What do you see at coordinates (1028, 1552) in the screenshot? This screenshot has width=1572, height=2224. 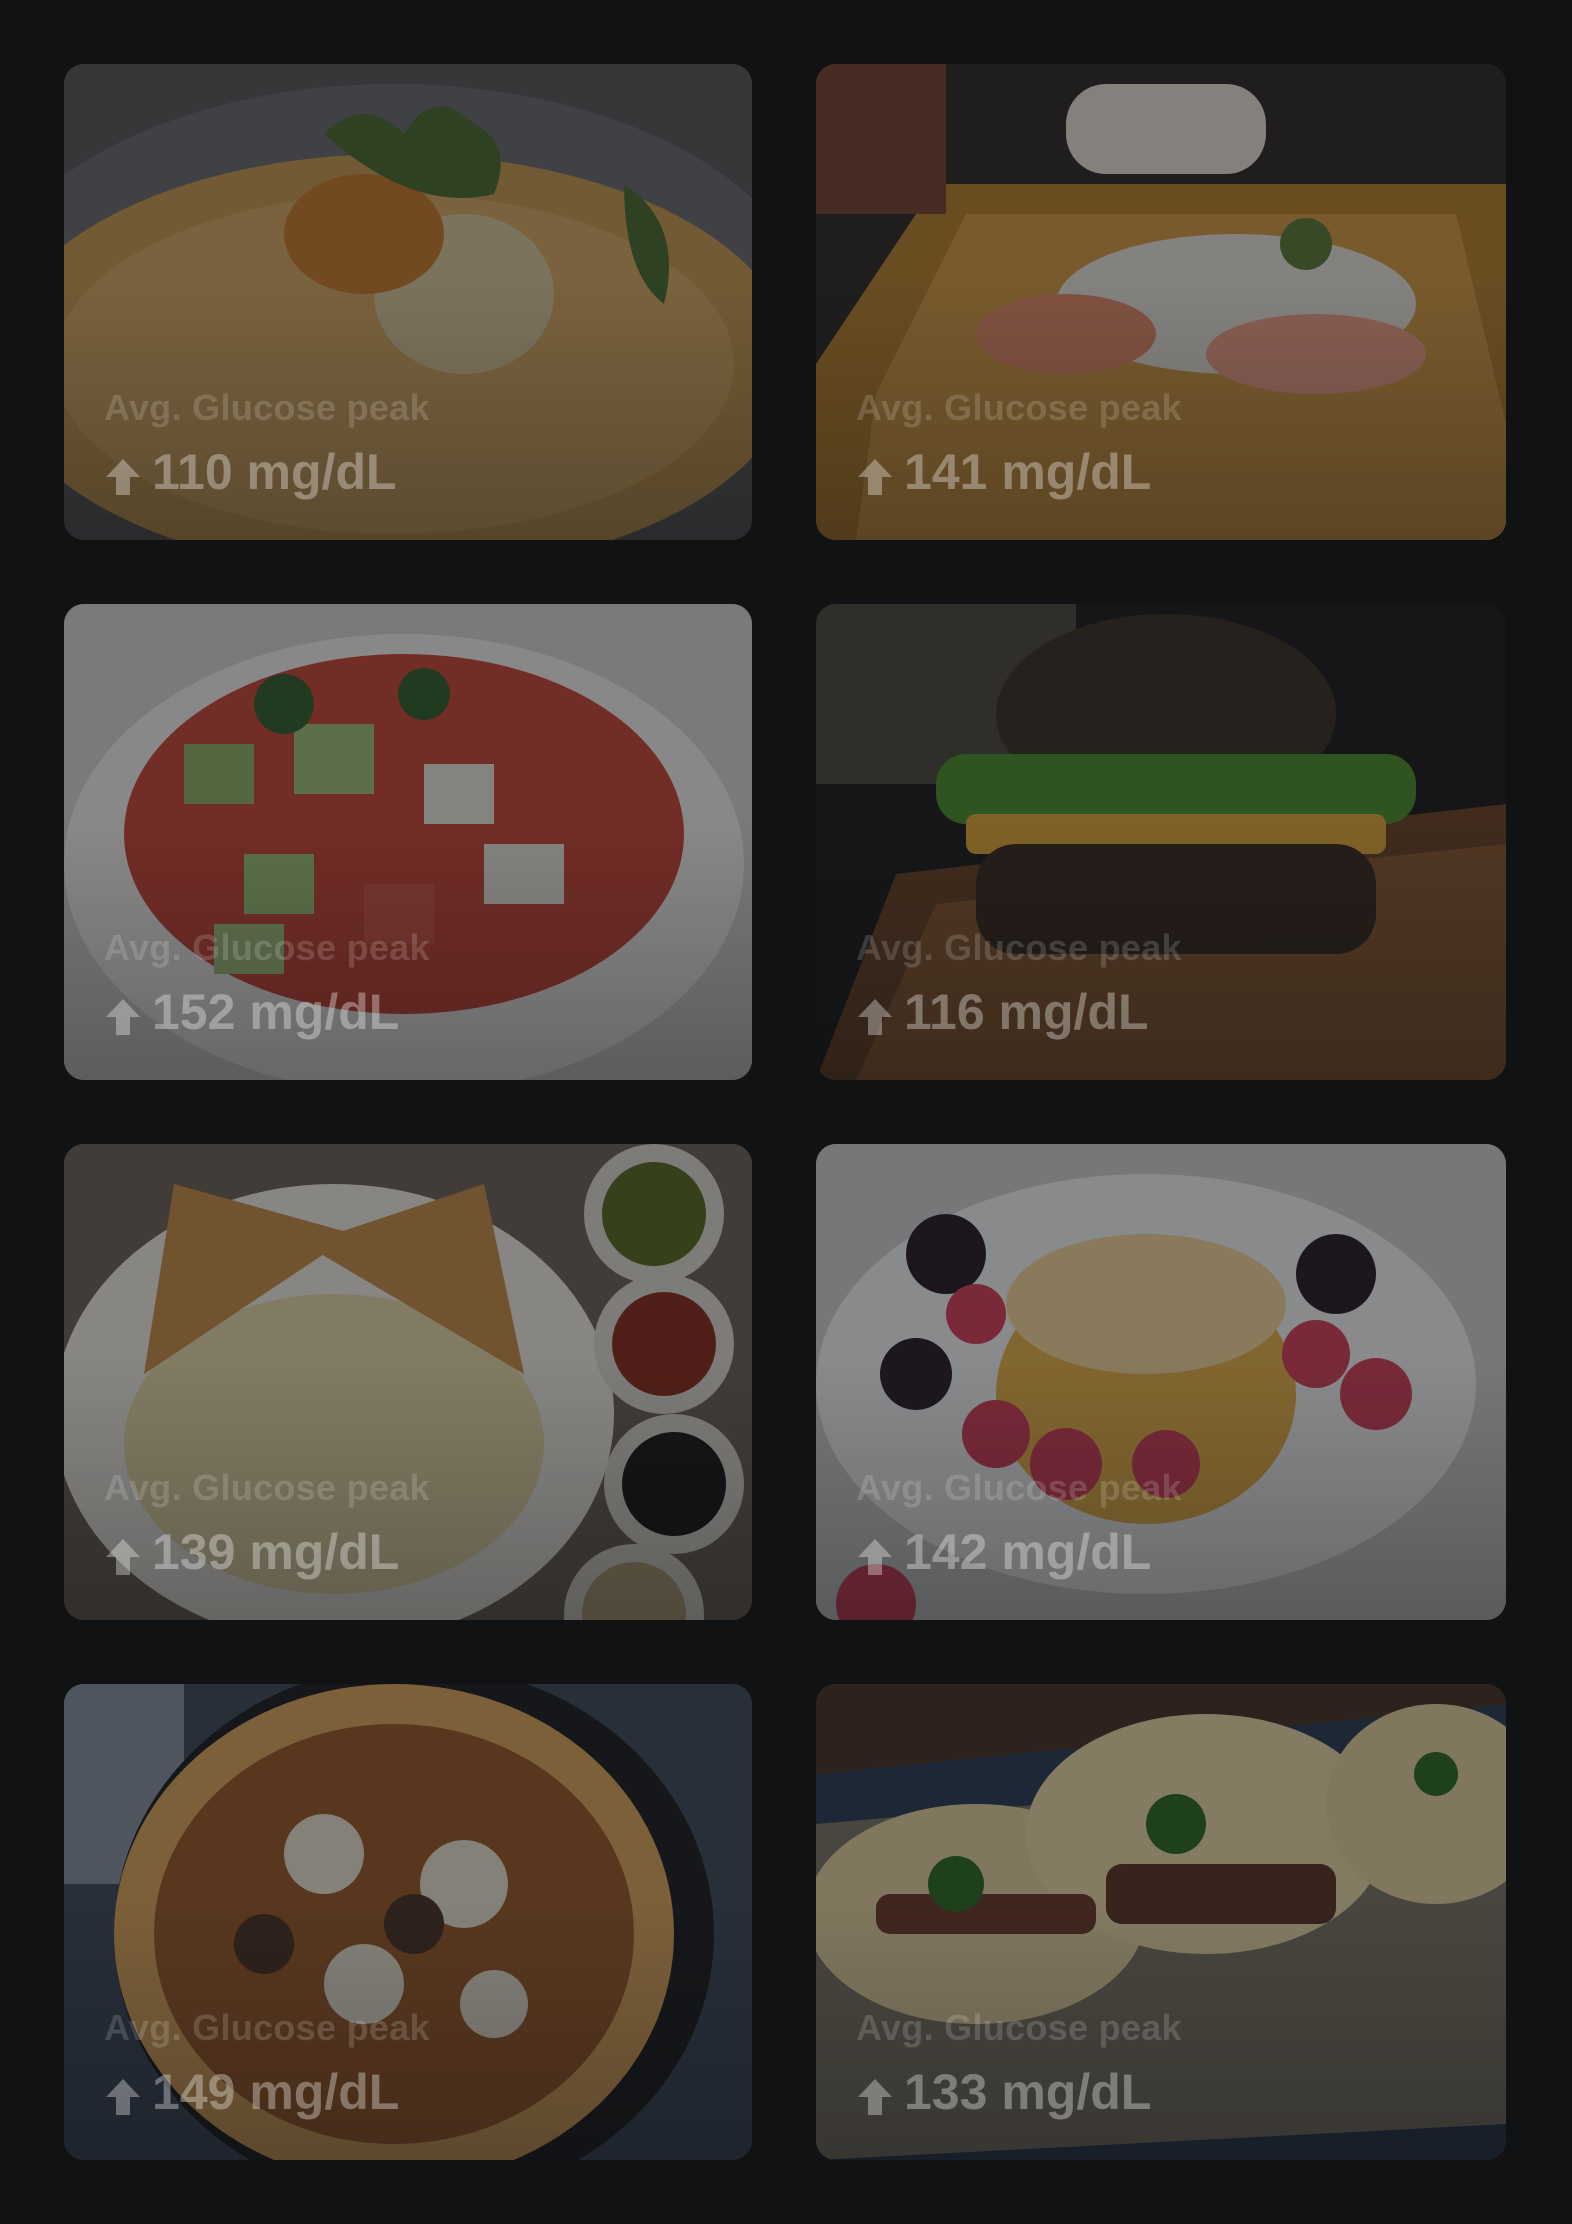 I see `glucose-value: 142 mg/dL` at bounding box center [1028, 1552].